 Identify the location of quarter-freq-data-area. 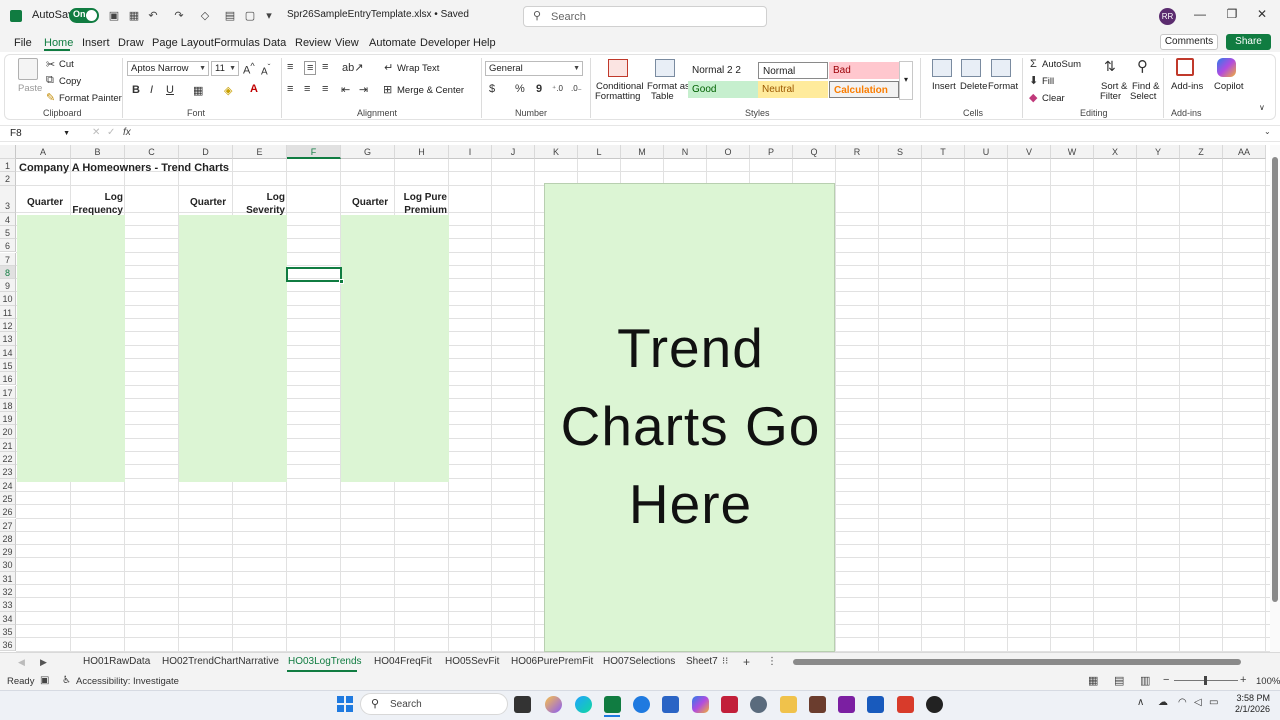
(71, 348).